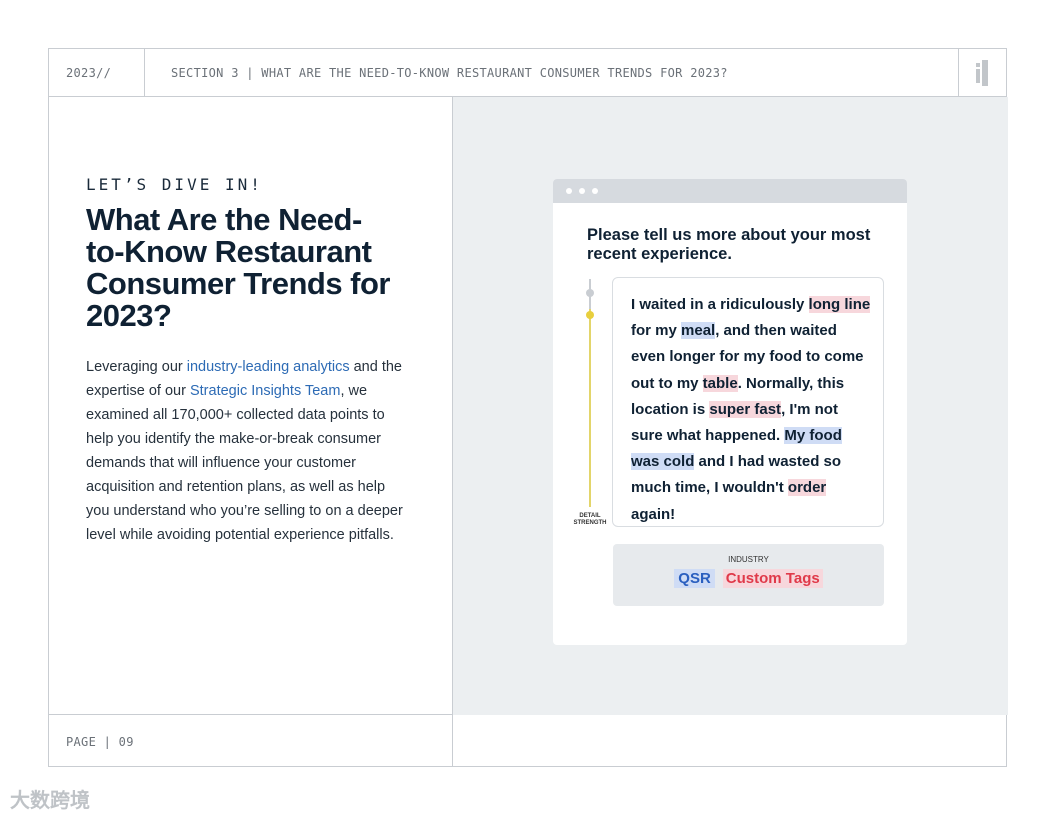  I want to click on insights-team-link: Strategic Insights Team, so click(265, 391).